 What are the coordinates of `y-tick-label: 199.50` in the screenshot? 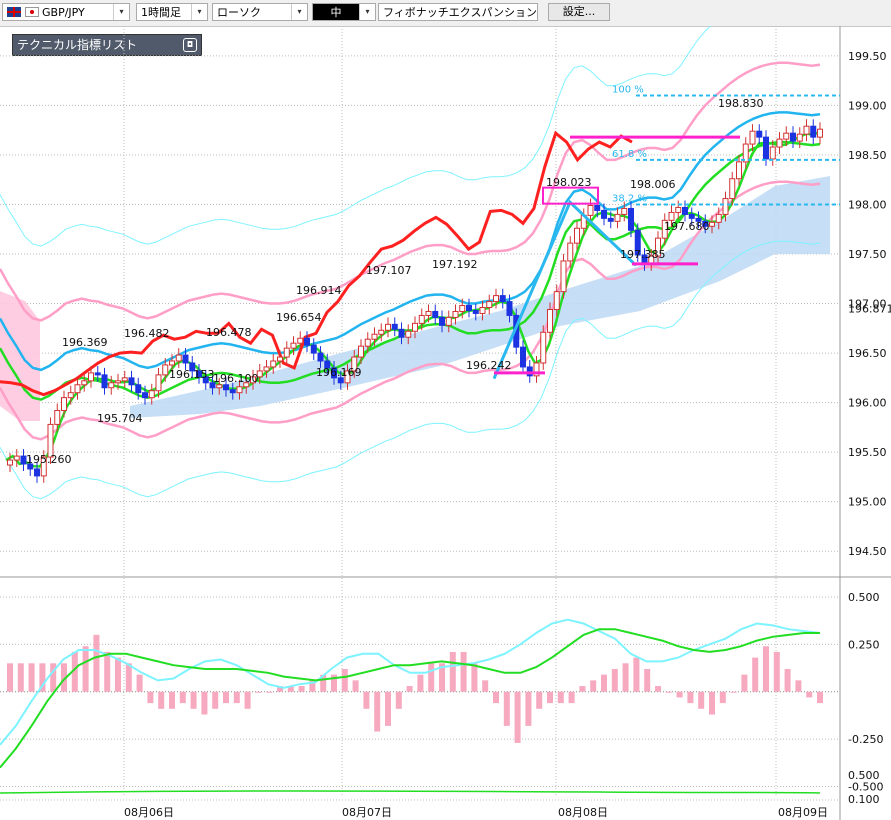 It's located at (867, 56).